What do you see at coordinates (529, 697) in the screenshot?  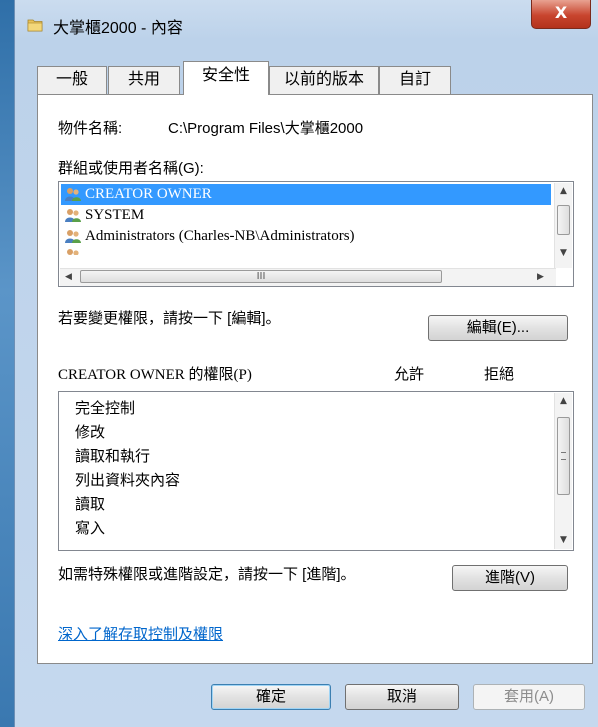 I see `apply-button: 套用(A)` at bounding box center [529, 697].